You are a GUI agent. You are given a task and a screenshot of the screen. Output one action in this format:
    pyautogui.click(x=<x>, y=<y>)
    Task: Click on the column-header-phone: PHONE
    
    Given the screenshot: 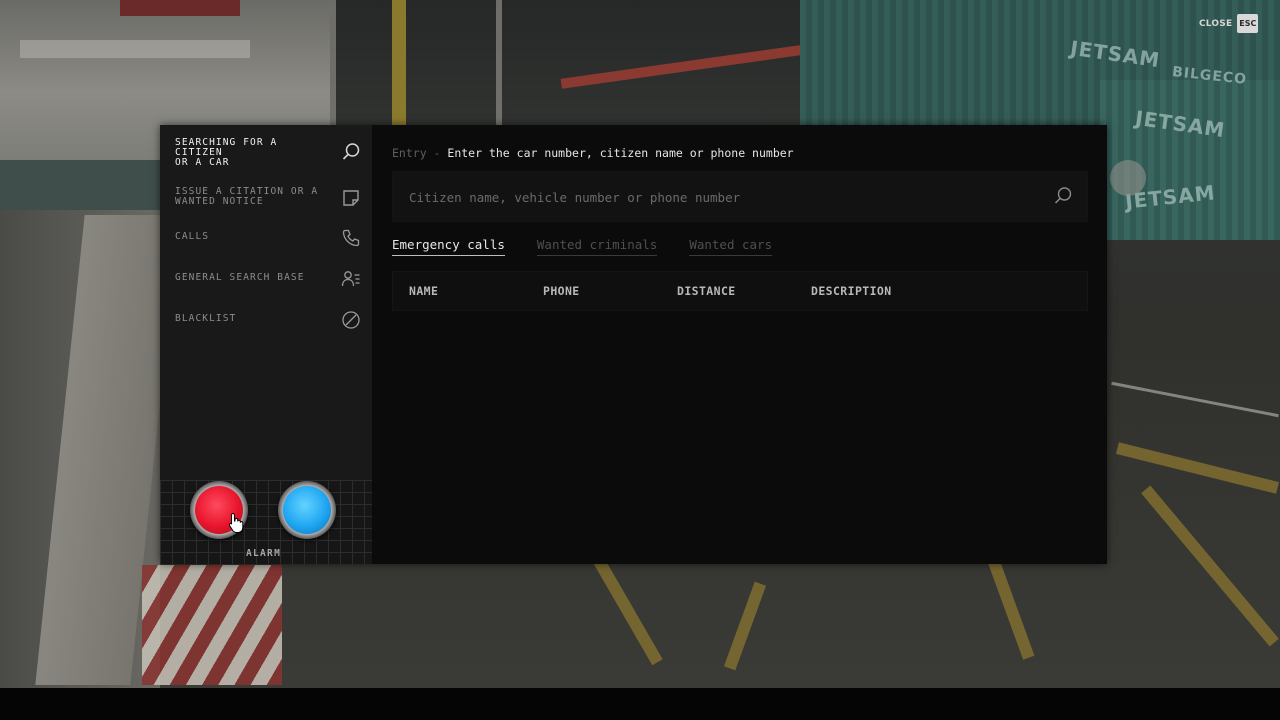 What is the action you would take?
    pyautogui.click(x=561, y=291)
    